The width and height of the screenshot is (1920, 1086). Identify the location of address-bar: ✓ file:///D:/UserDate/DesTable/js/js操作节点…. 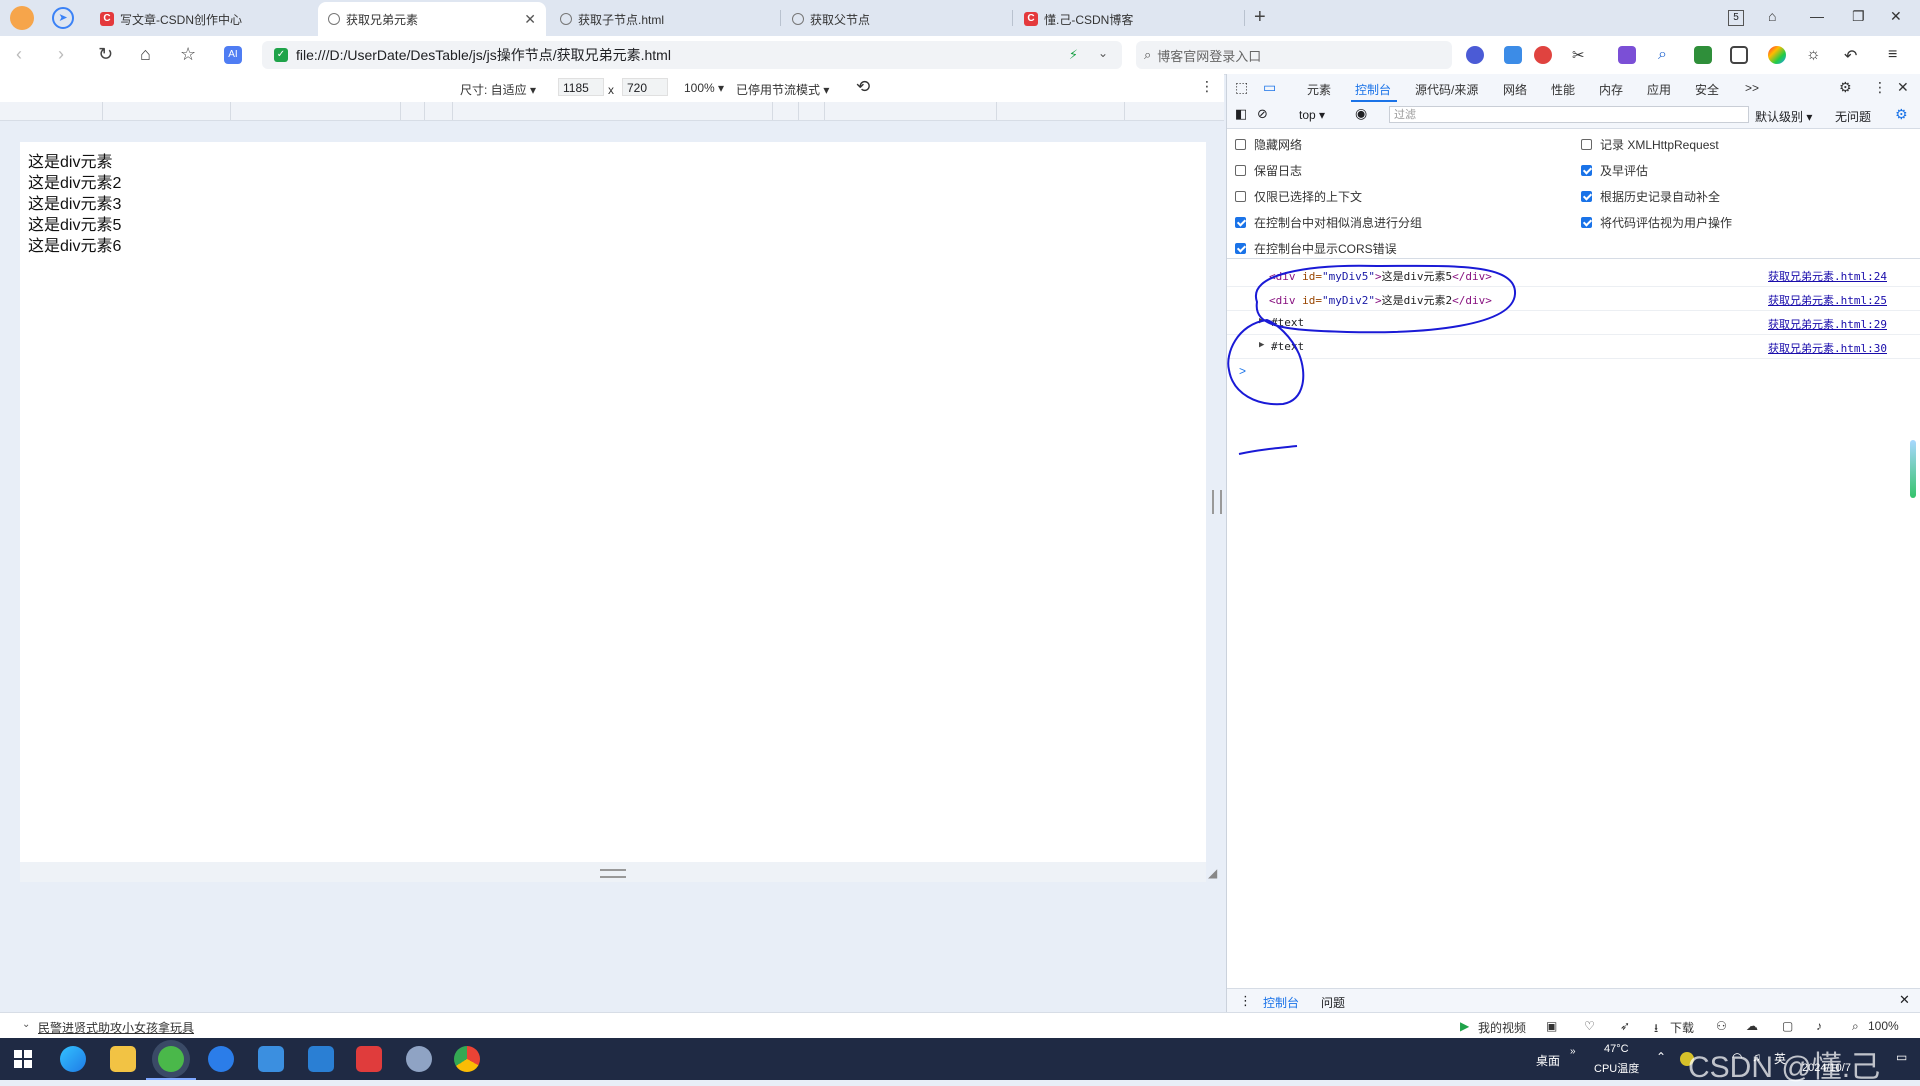
(692, 55).